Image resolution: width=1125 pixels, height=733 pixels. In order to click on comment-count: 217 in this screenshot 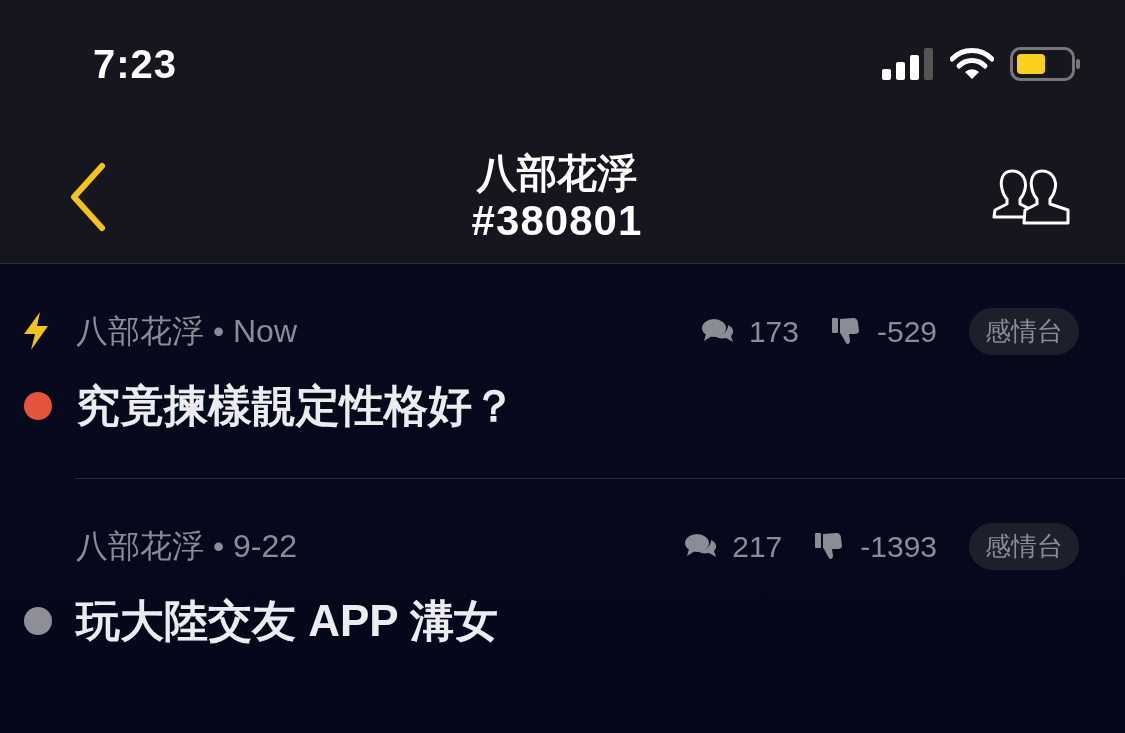, I will do `click(757, 546)`.